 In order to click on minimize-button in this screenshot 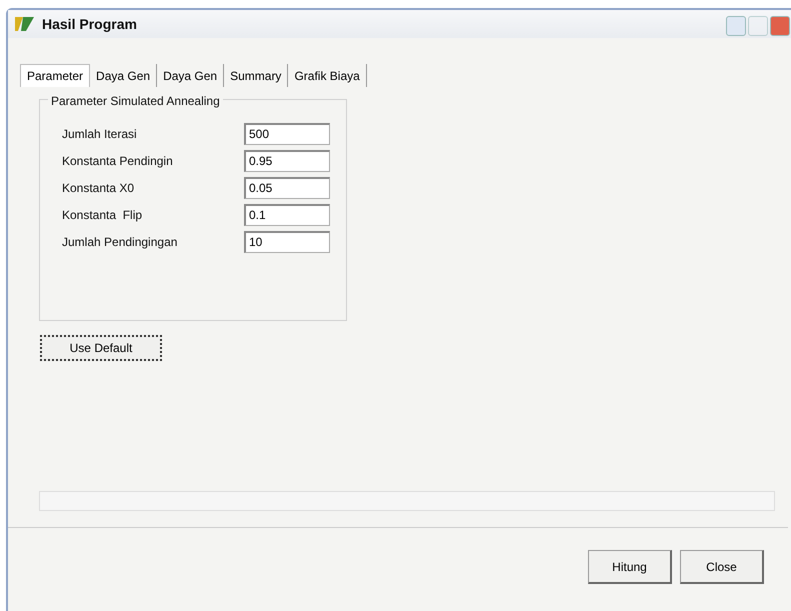, I will do `click(736, 26)`.